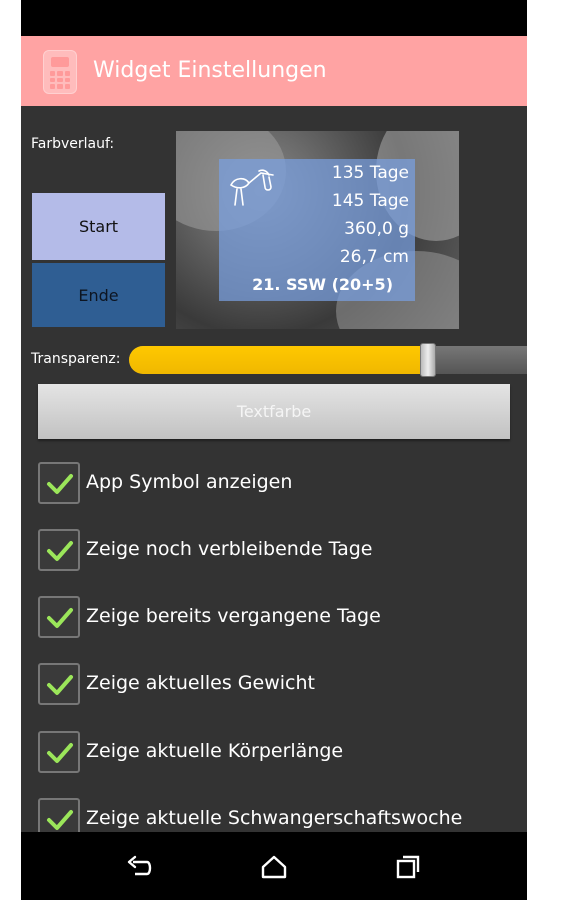 Image resolution: width=584 pixels, height=900 pixels. What do you see at coordinates (60, 72) in the screenshot?
I see `app-icon` at bounding box center [60, 72].